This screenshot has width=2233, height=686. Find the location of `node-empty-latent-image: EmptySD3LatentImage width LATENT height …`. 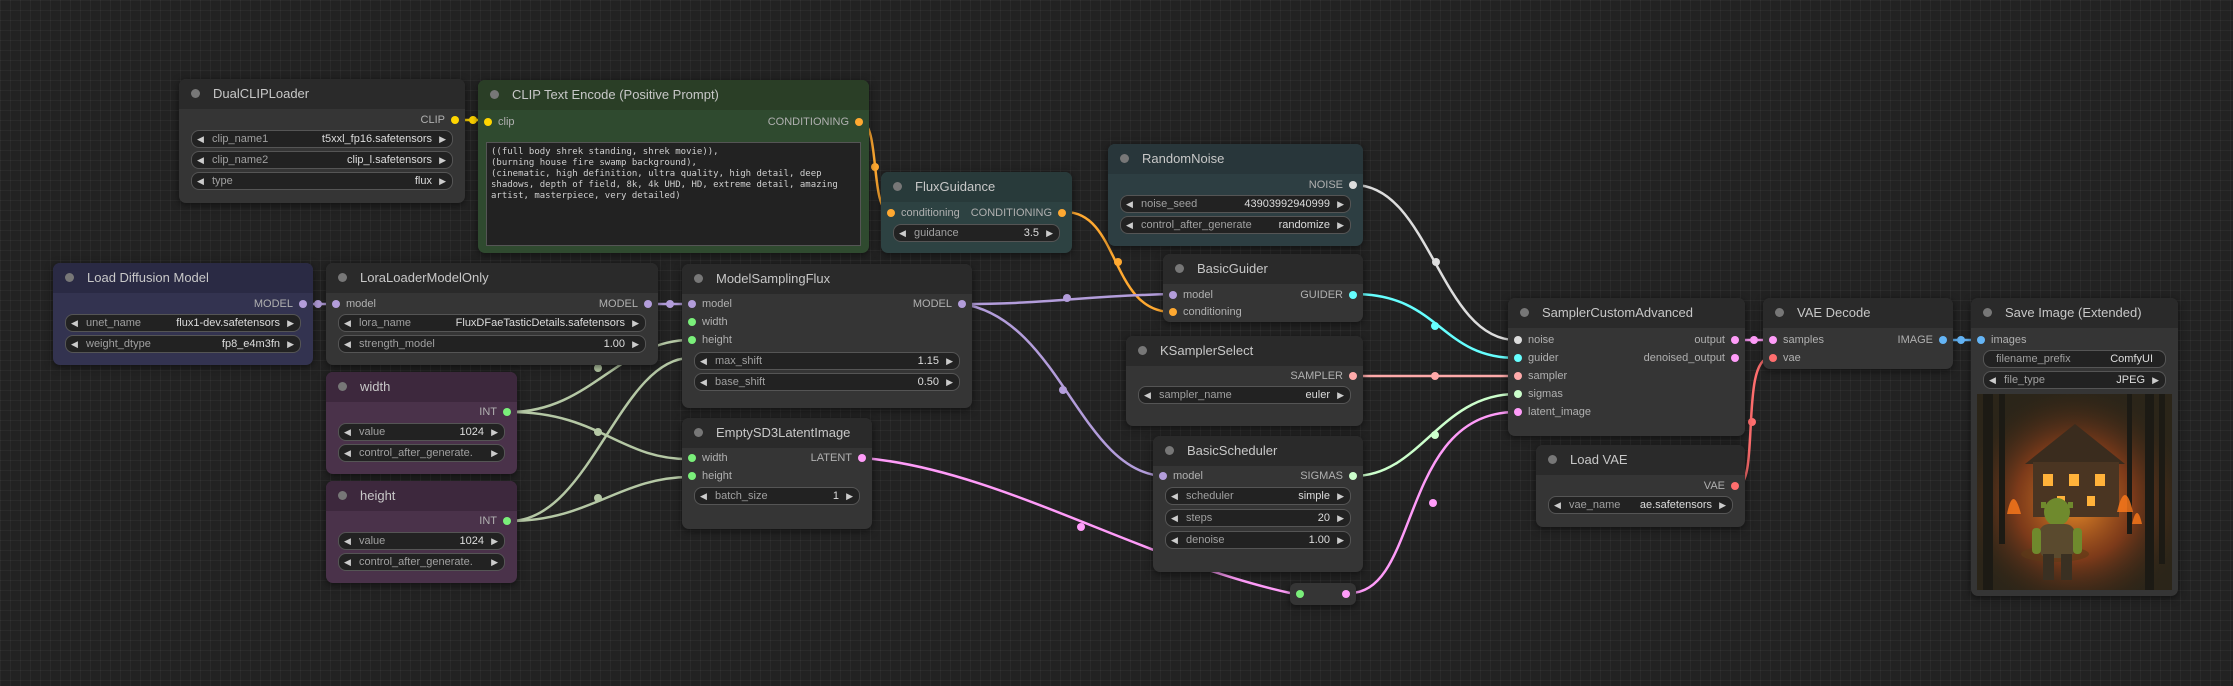

node-empty-latent-image: EmptySD3LatentImage width LATENT height … is located at coordinates (777, 473).